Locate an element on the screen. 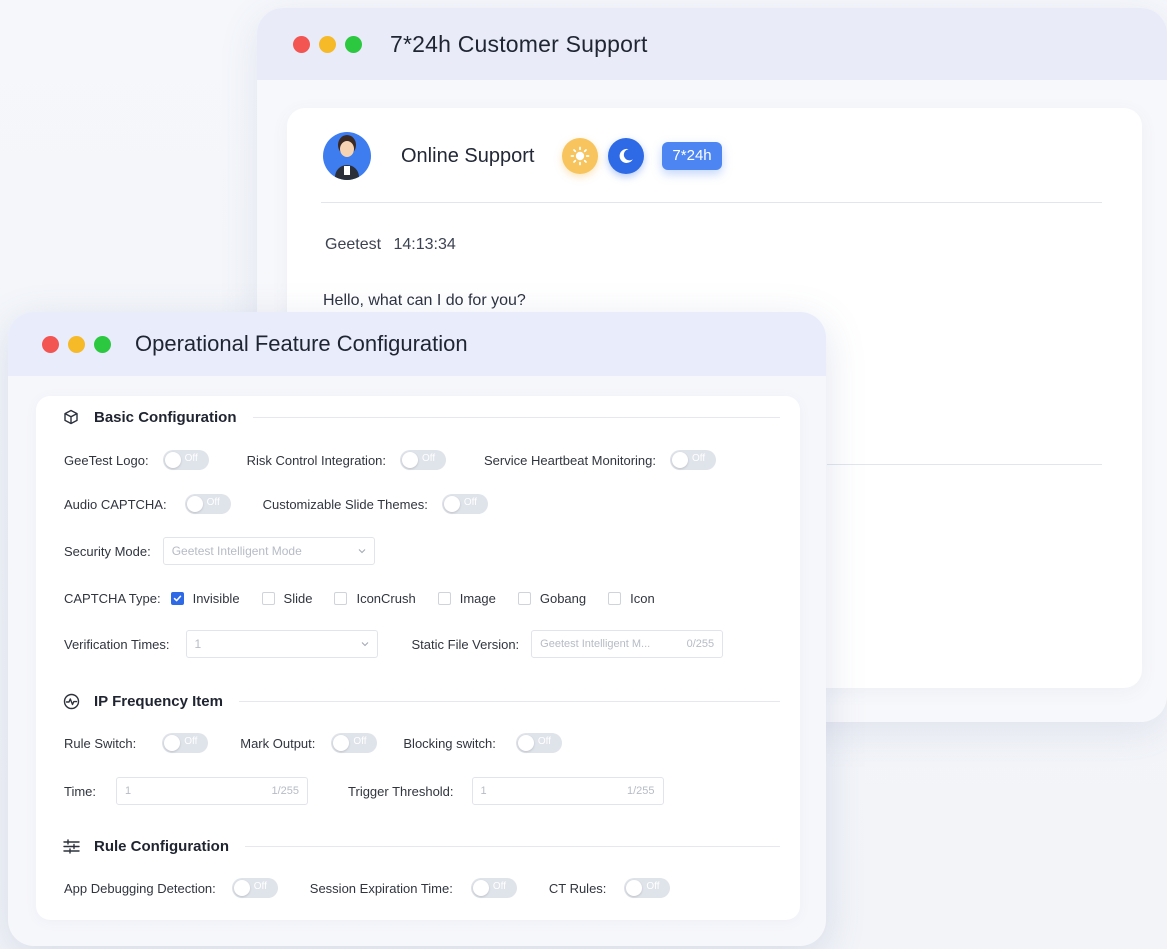 Image resolution: width=1167 pixels, height=949 pixels. static-file-input: Geetest Intelligent M... 0/255 is located at coordinates (627, 644).